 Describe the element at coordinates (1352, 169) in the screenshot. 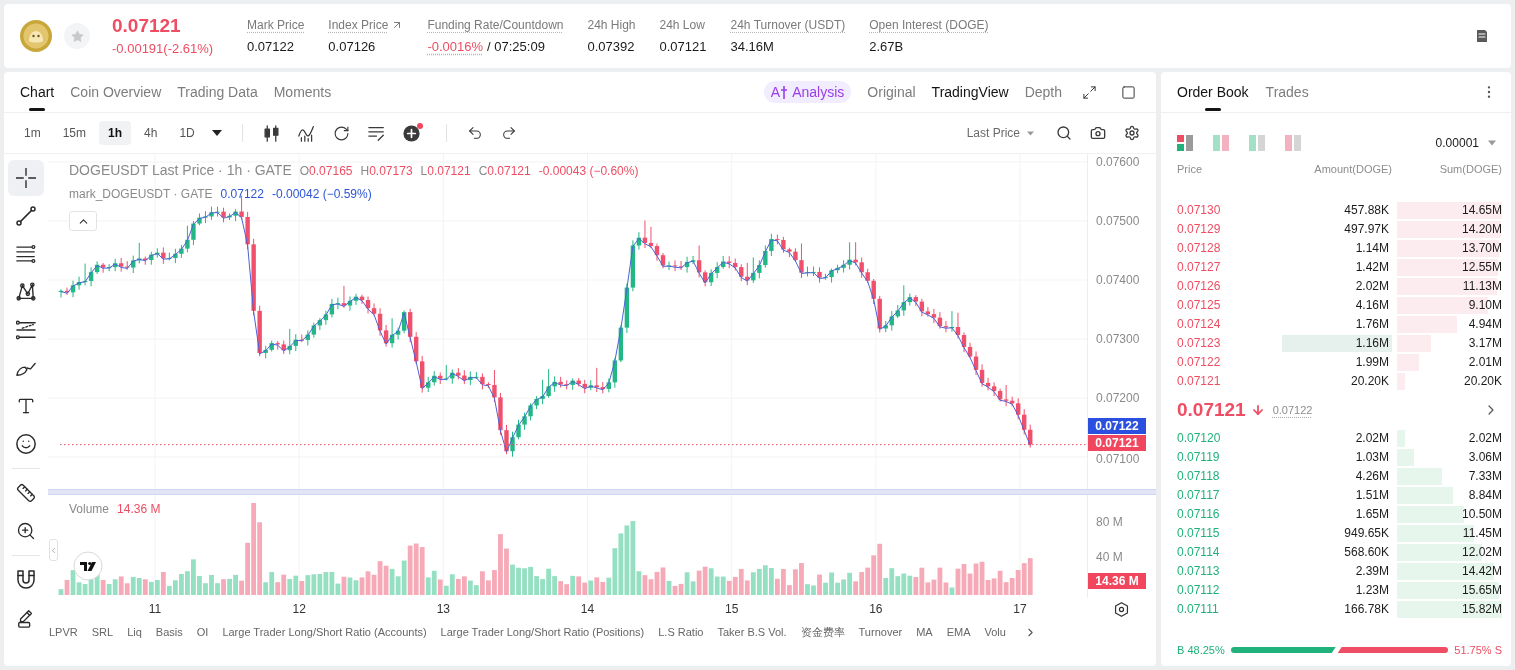

I see `column-header: Amount(DOGE)` at that location.